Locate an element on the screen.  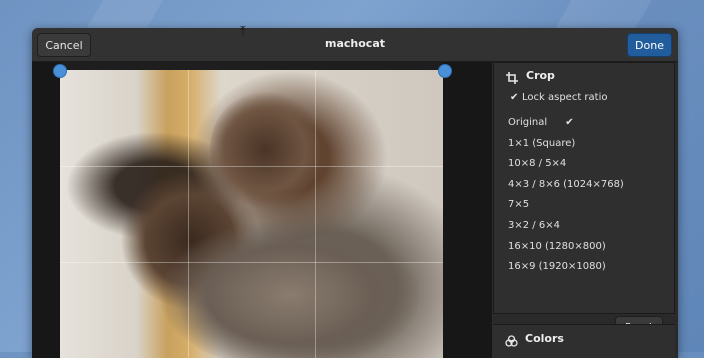
aspect-ratio-item: 4×3 / 8×6 (1024×768) is located at coordinates (584, 188).